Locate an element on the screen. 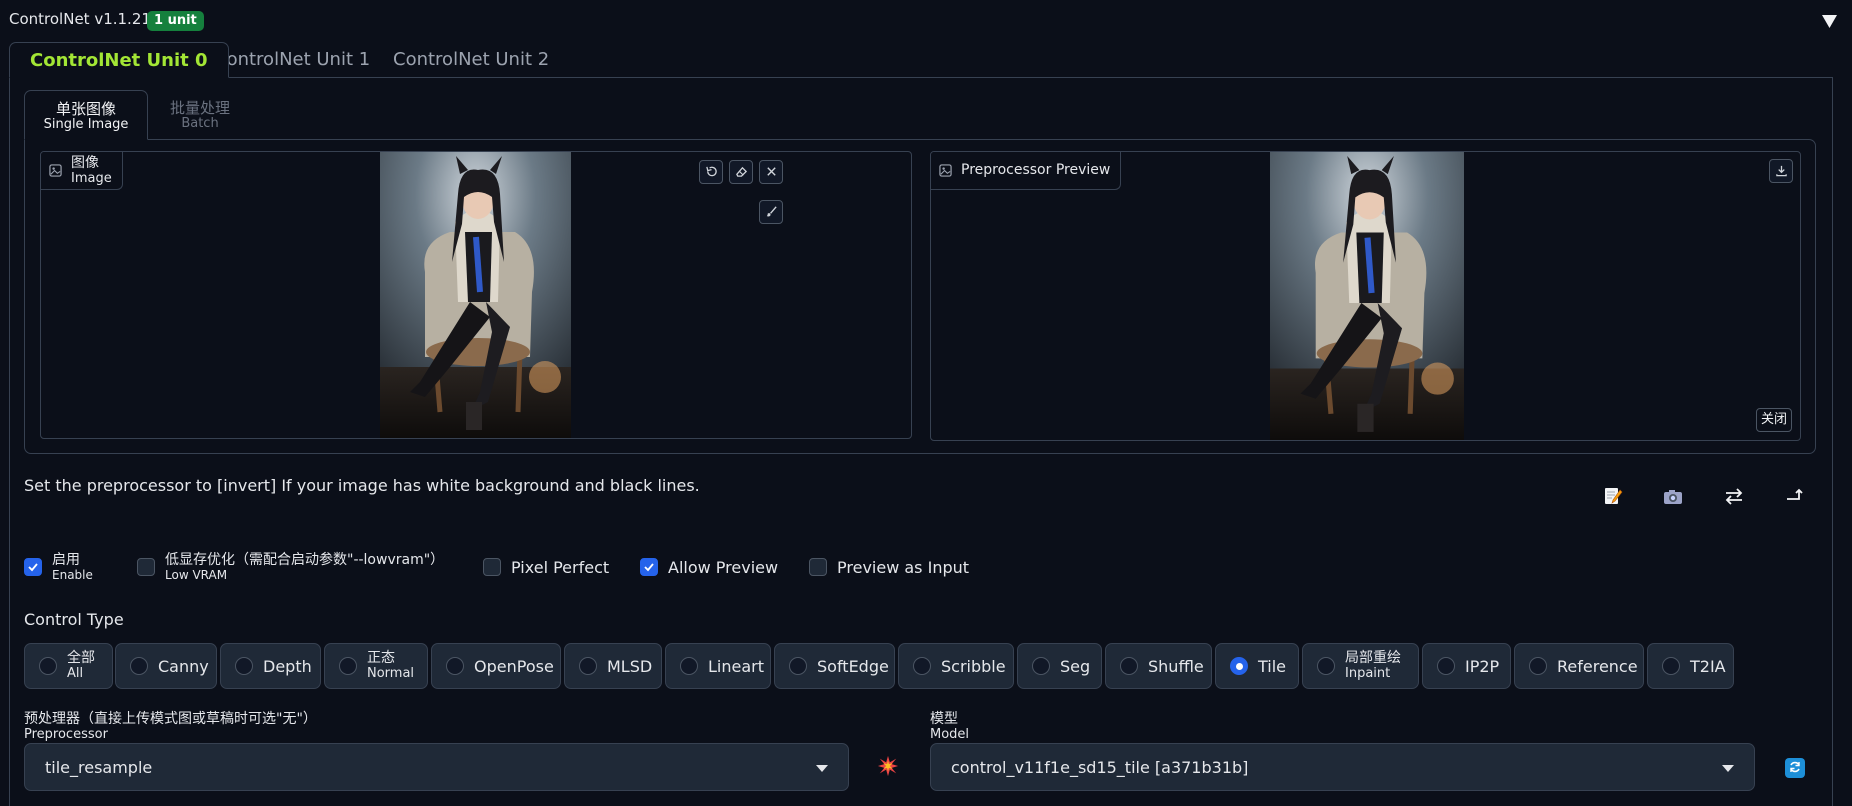 Image resolution: width=1852 pixels, height=806 pixels. checkbox-unchecked is located at coordinates (818, 567).